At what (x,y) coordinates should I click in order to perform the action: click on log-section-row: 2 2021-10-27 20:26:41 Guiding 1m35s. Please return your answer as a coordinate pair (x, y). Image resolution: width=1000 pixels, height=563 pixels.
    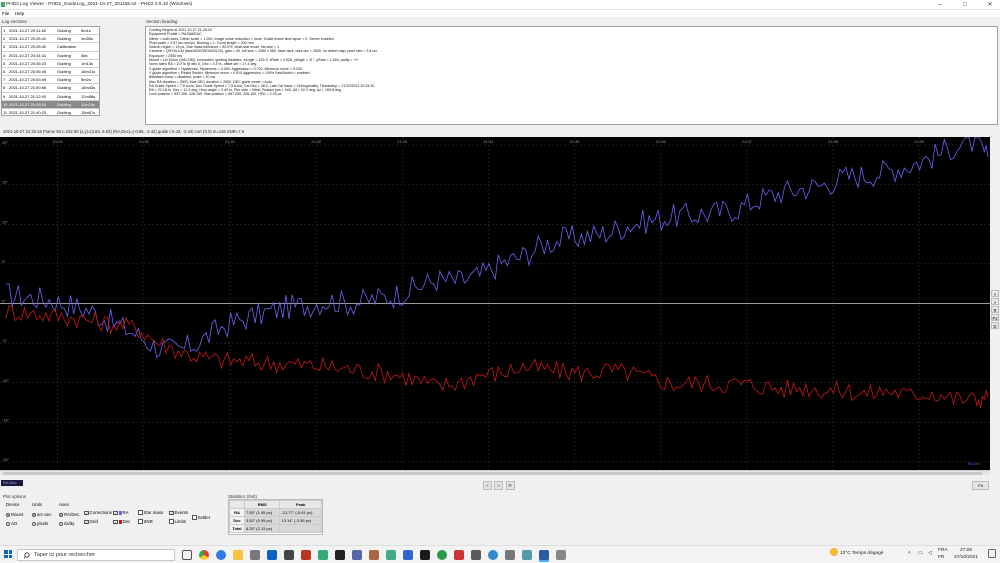
    Looking at the image, I should click on (50, 39).